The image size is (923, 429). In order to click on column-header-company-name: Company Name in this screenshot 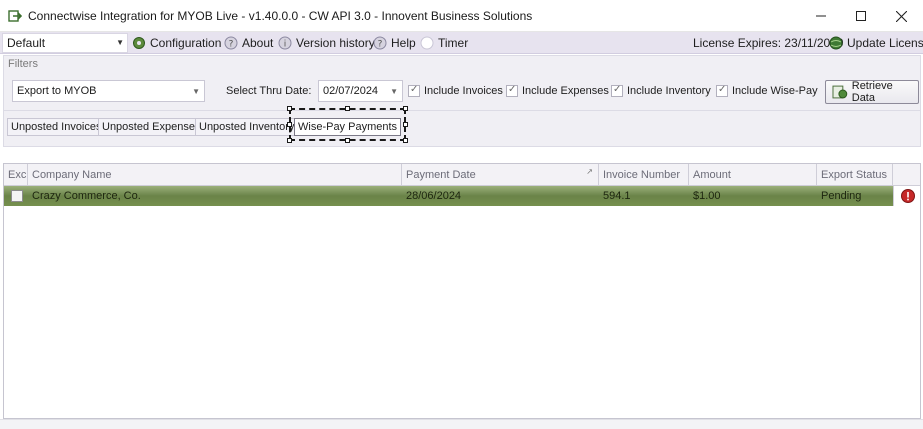, I will do `click(215, 175)`.